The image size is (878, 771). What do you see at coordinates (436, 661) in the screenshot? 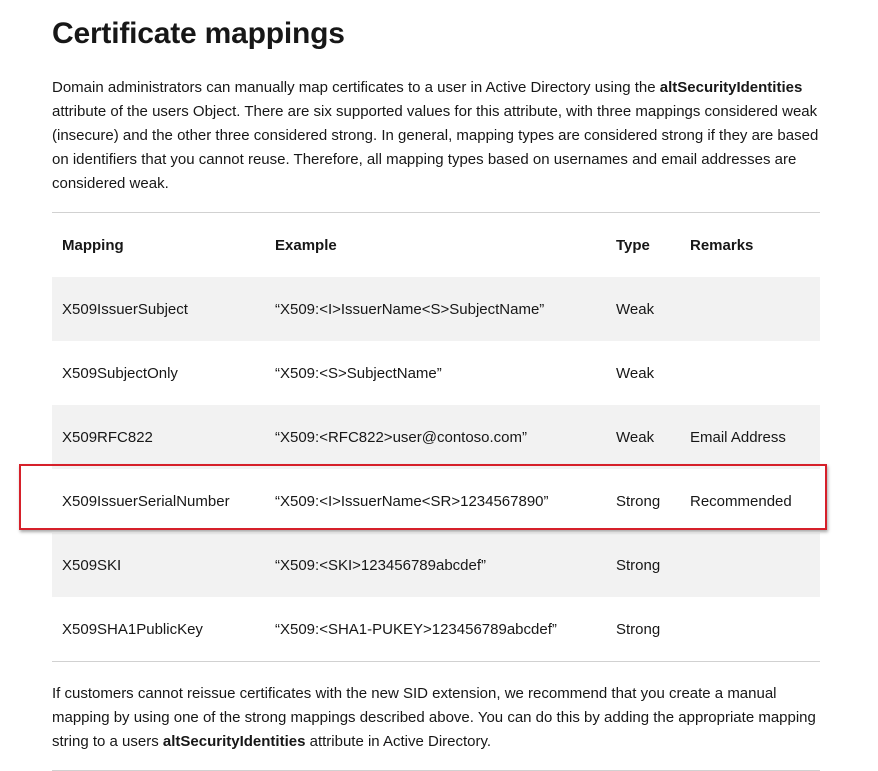
I see `table-bottom-divider` at bounding box center [436, 661].